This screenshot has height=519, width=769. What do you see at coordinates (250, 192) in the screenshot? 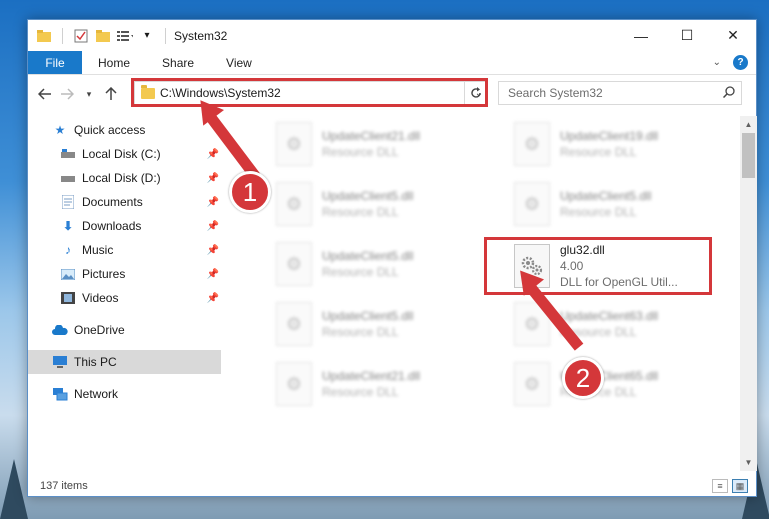
I see `step-badge-1: 1` at bounding box center [250, 192].